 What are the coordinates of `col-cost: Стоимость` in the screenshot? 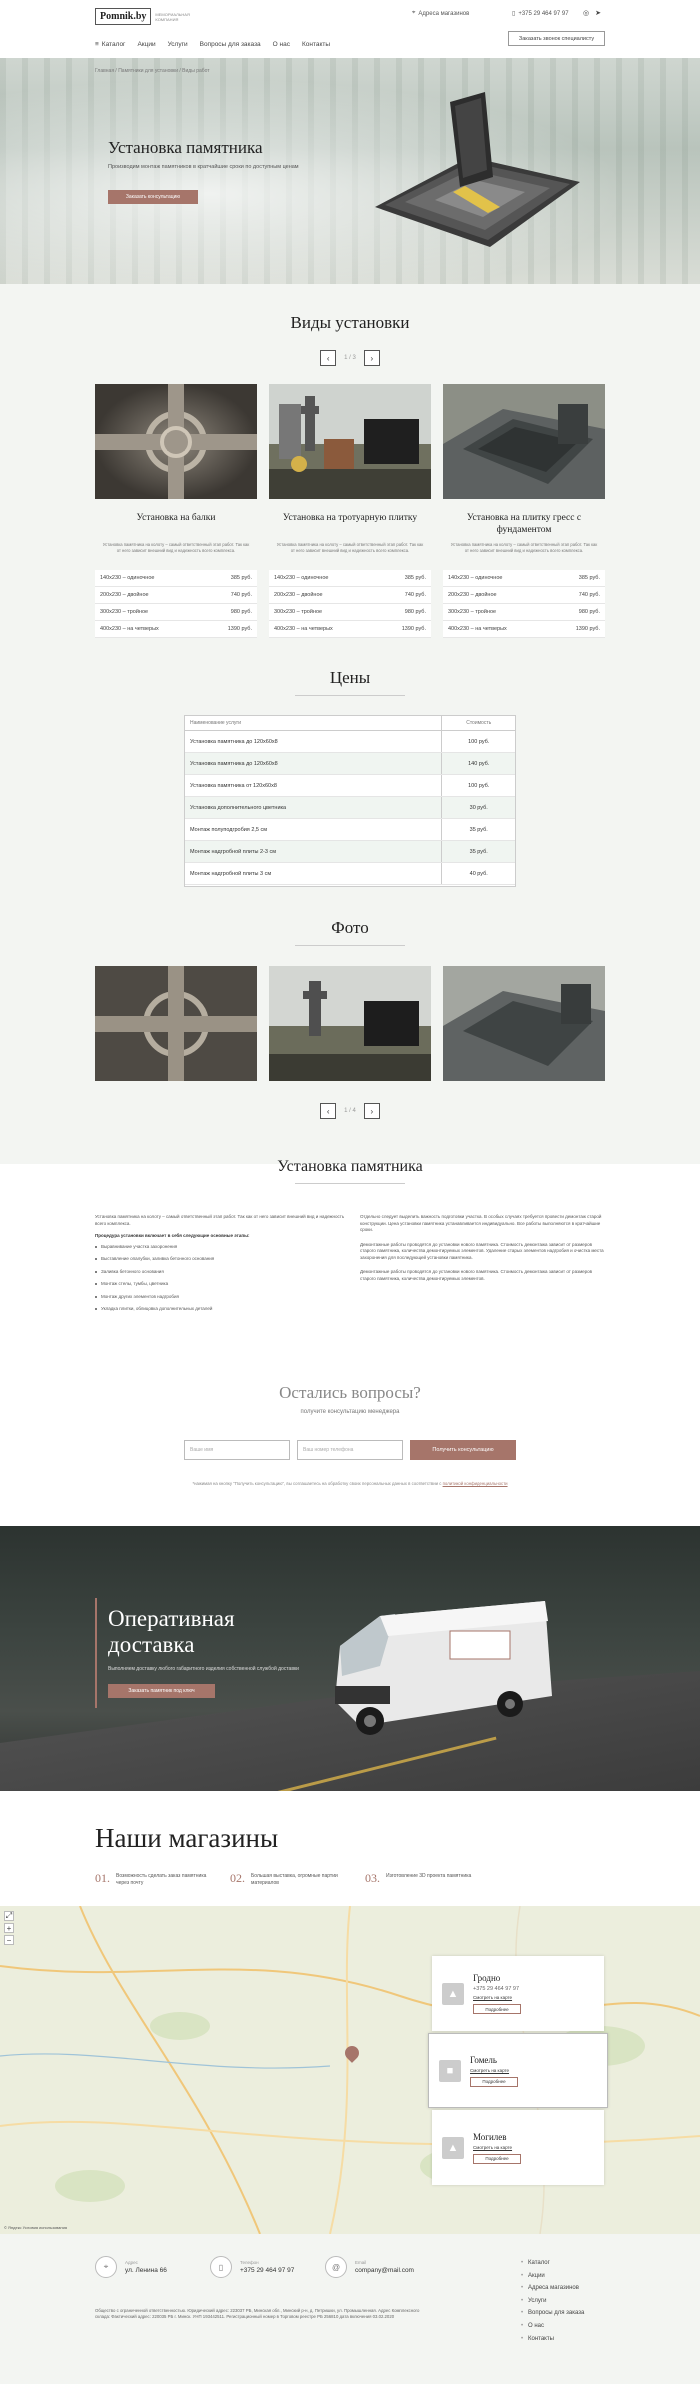 It's located at (478, 723).